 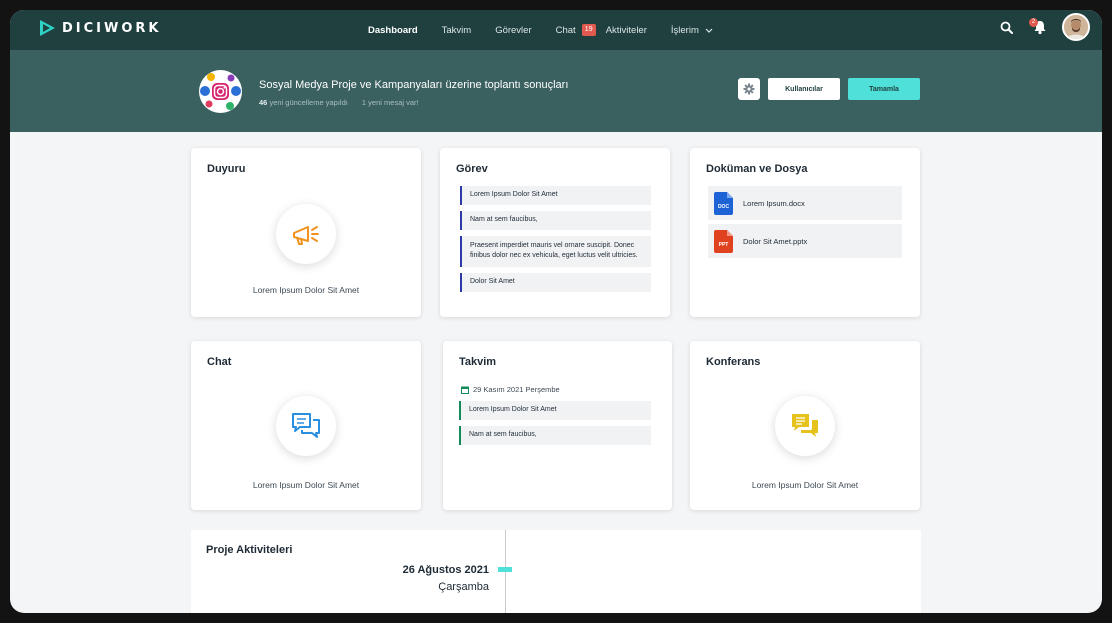 I want to click on activity-date: 26 Ağustos 2021, so click(x=445, y=570).